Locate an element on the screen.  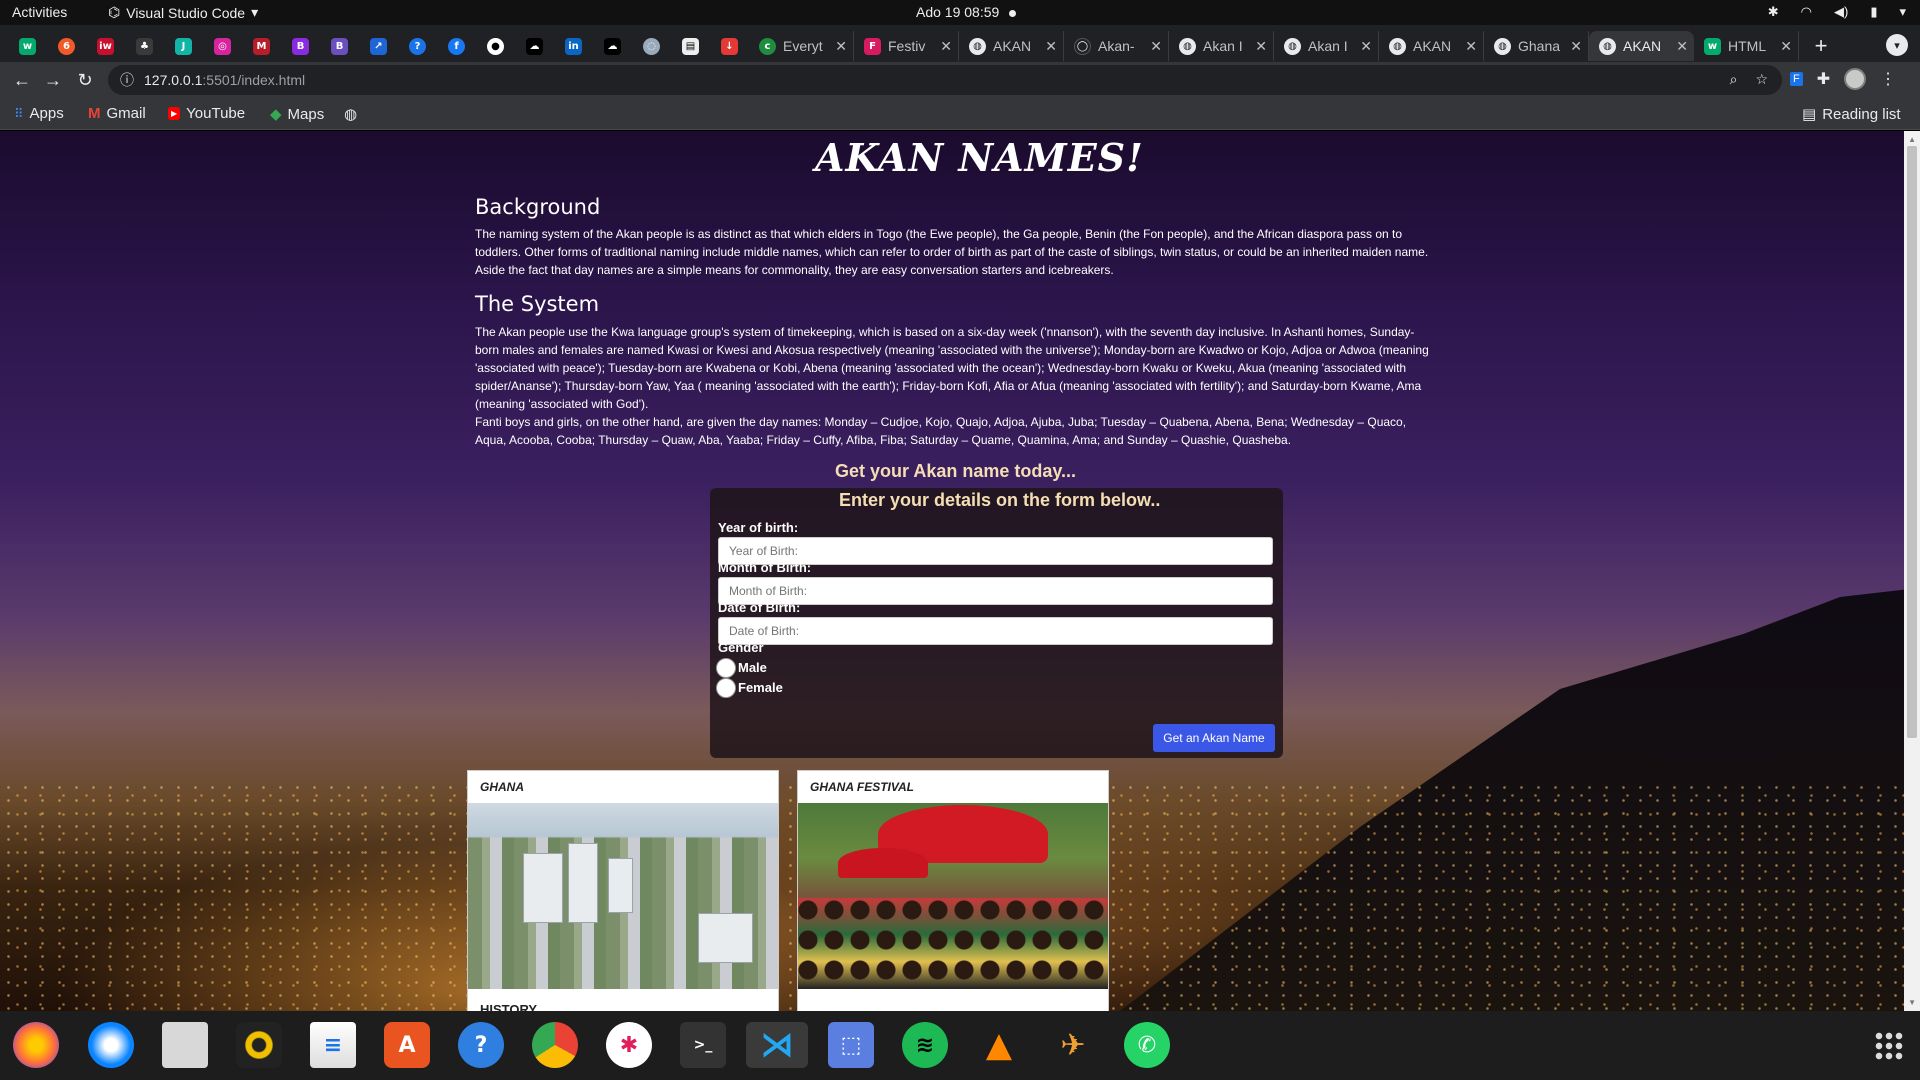
bird-icon: ✈ is located at coordinates (1073, 1045).